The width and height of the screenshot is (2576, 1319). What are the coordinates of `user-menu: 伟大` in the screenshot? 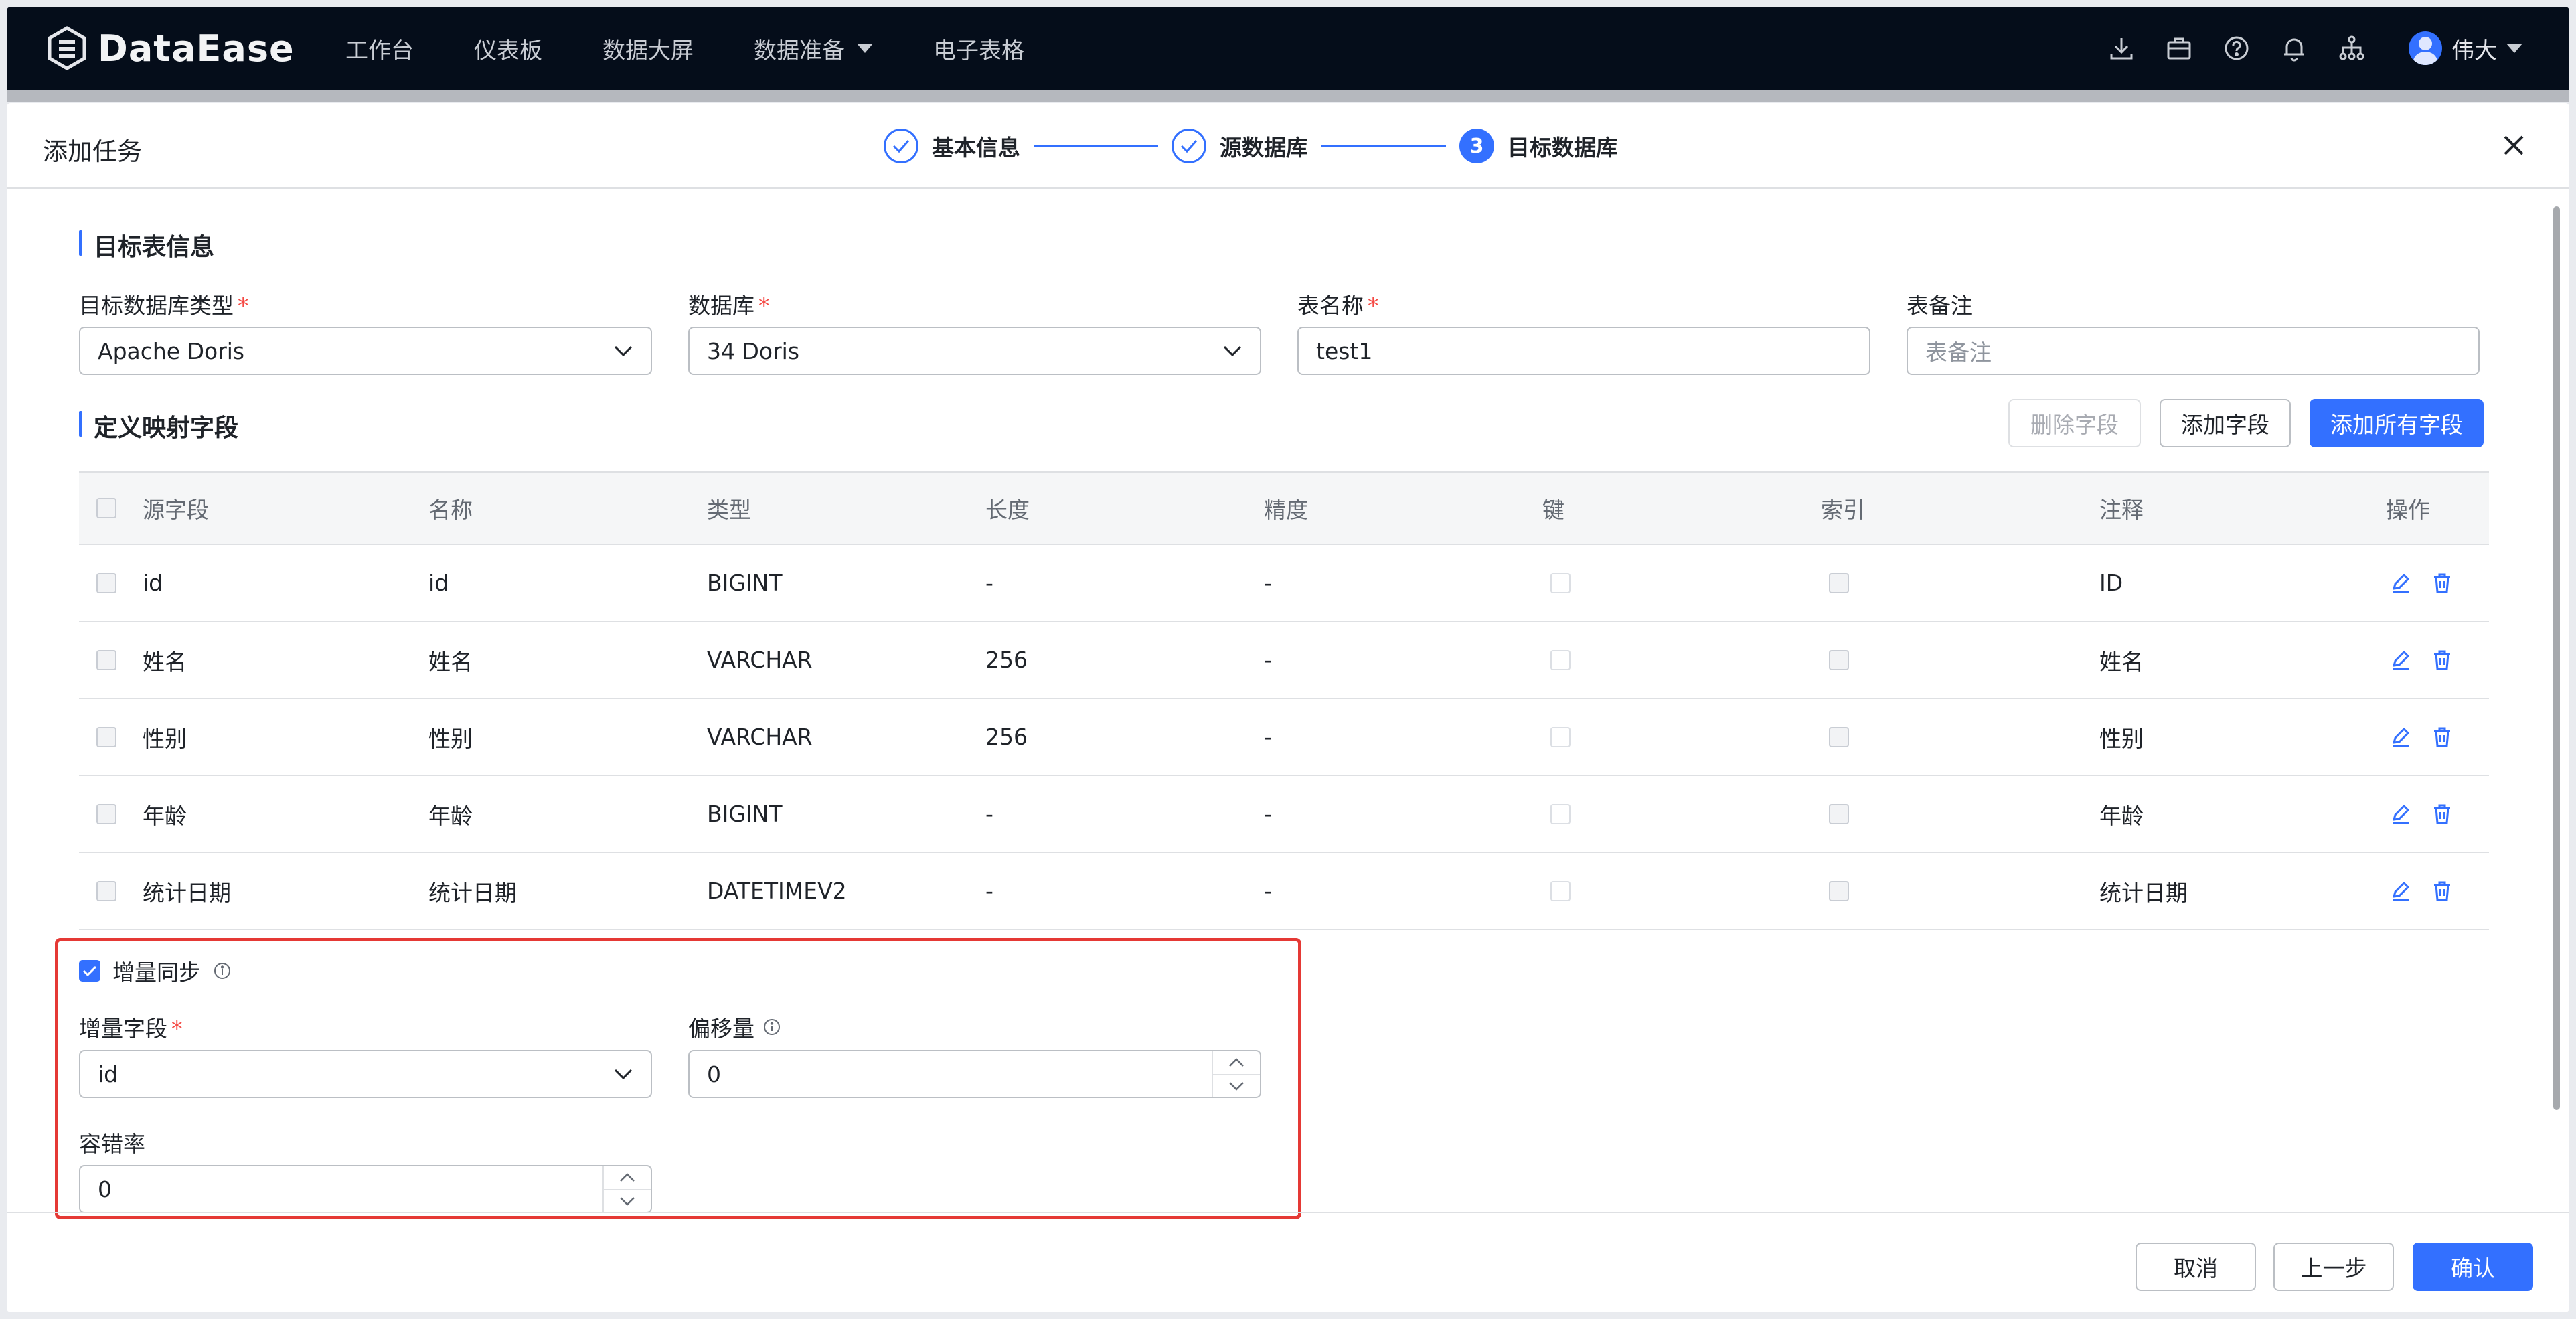 It's located at (2466, 48).